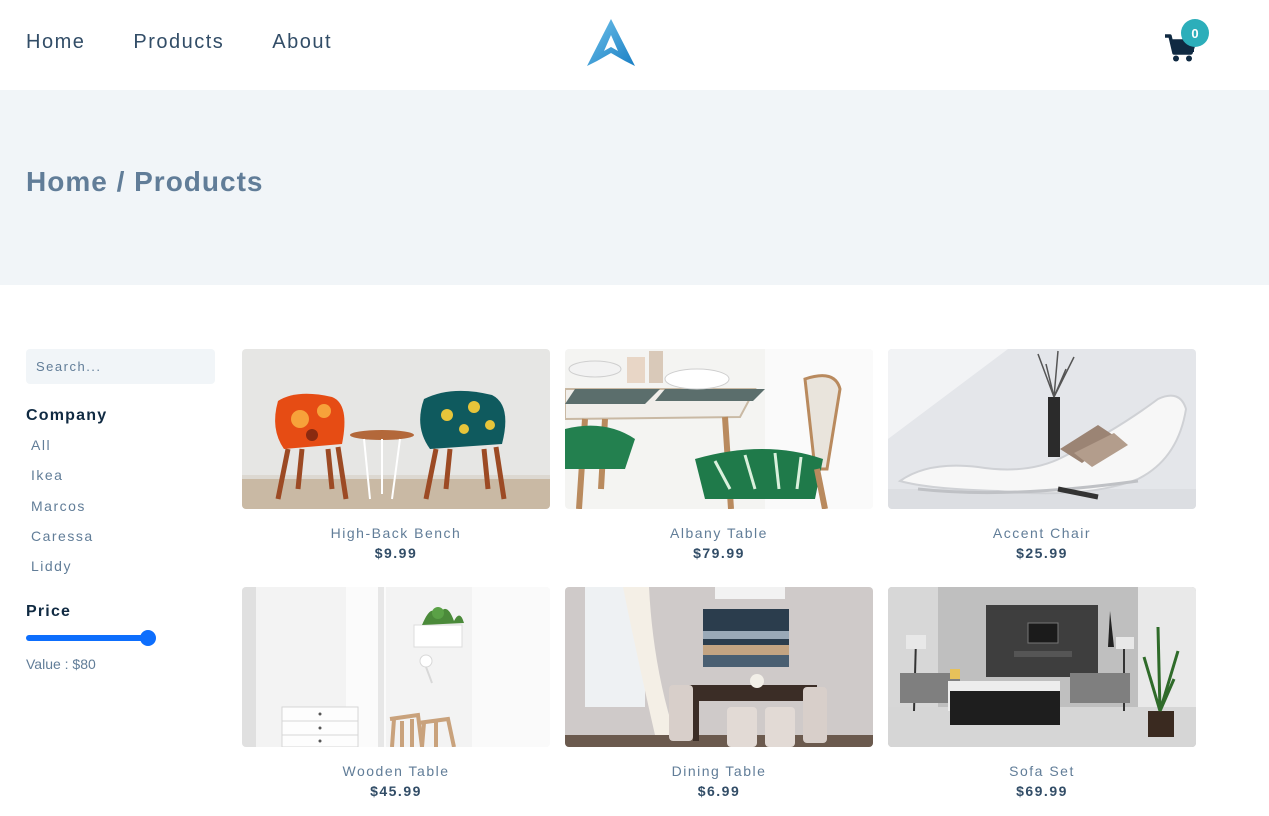  Describe the element at coordinates (62, 452) in the screenshot. I see `company-filter-all: All` at that location.